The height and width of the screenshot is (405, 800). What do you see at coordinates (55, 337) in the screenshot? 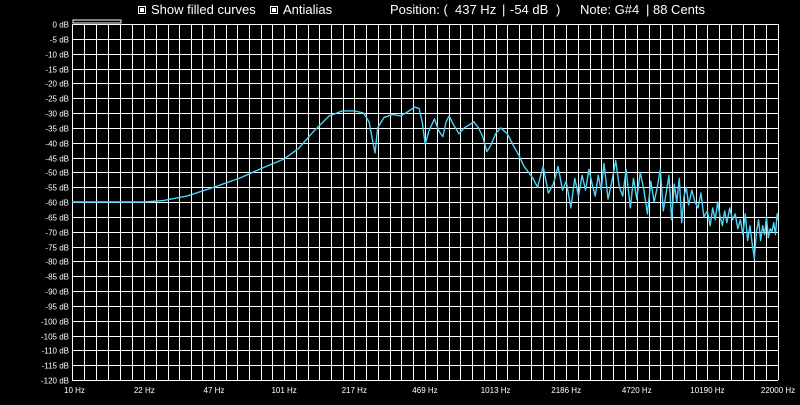
I see `y-tick-label: -105 dB` at bounding box center [55, 337].